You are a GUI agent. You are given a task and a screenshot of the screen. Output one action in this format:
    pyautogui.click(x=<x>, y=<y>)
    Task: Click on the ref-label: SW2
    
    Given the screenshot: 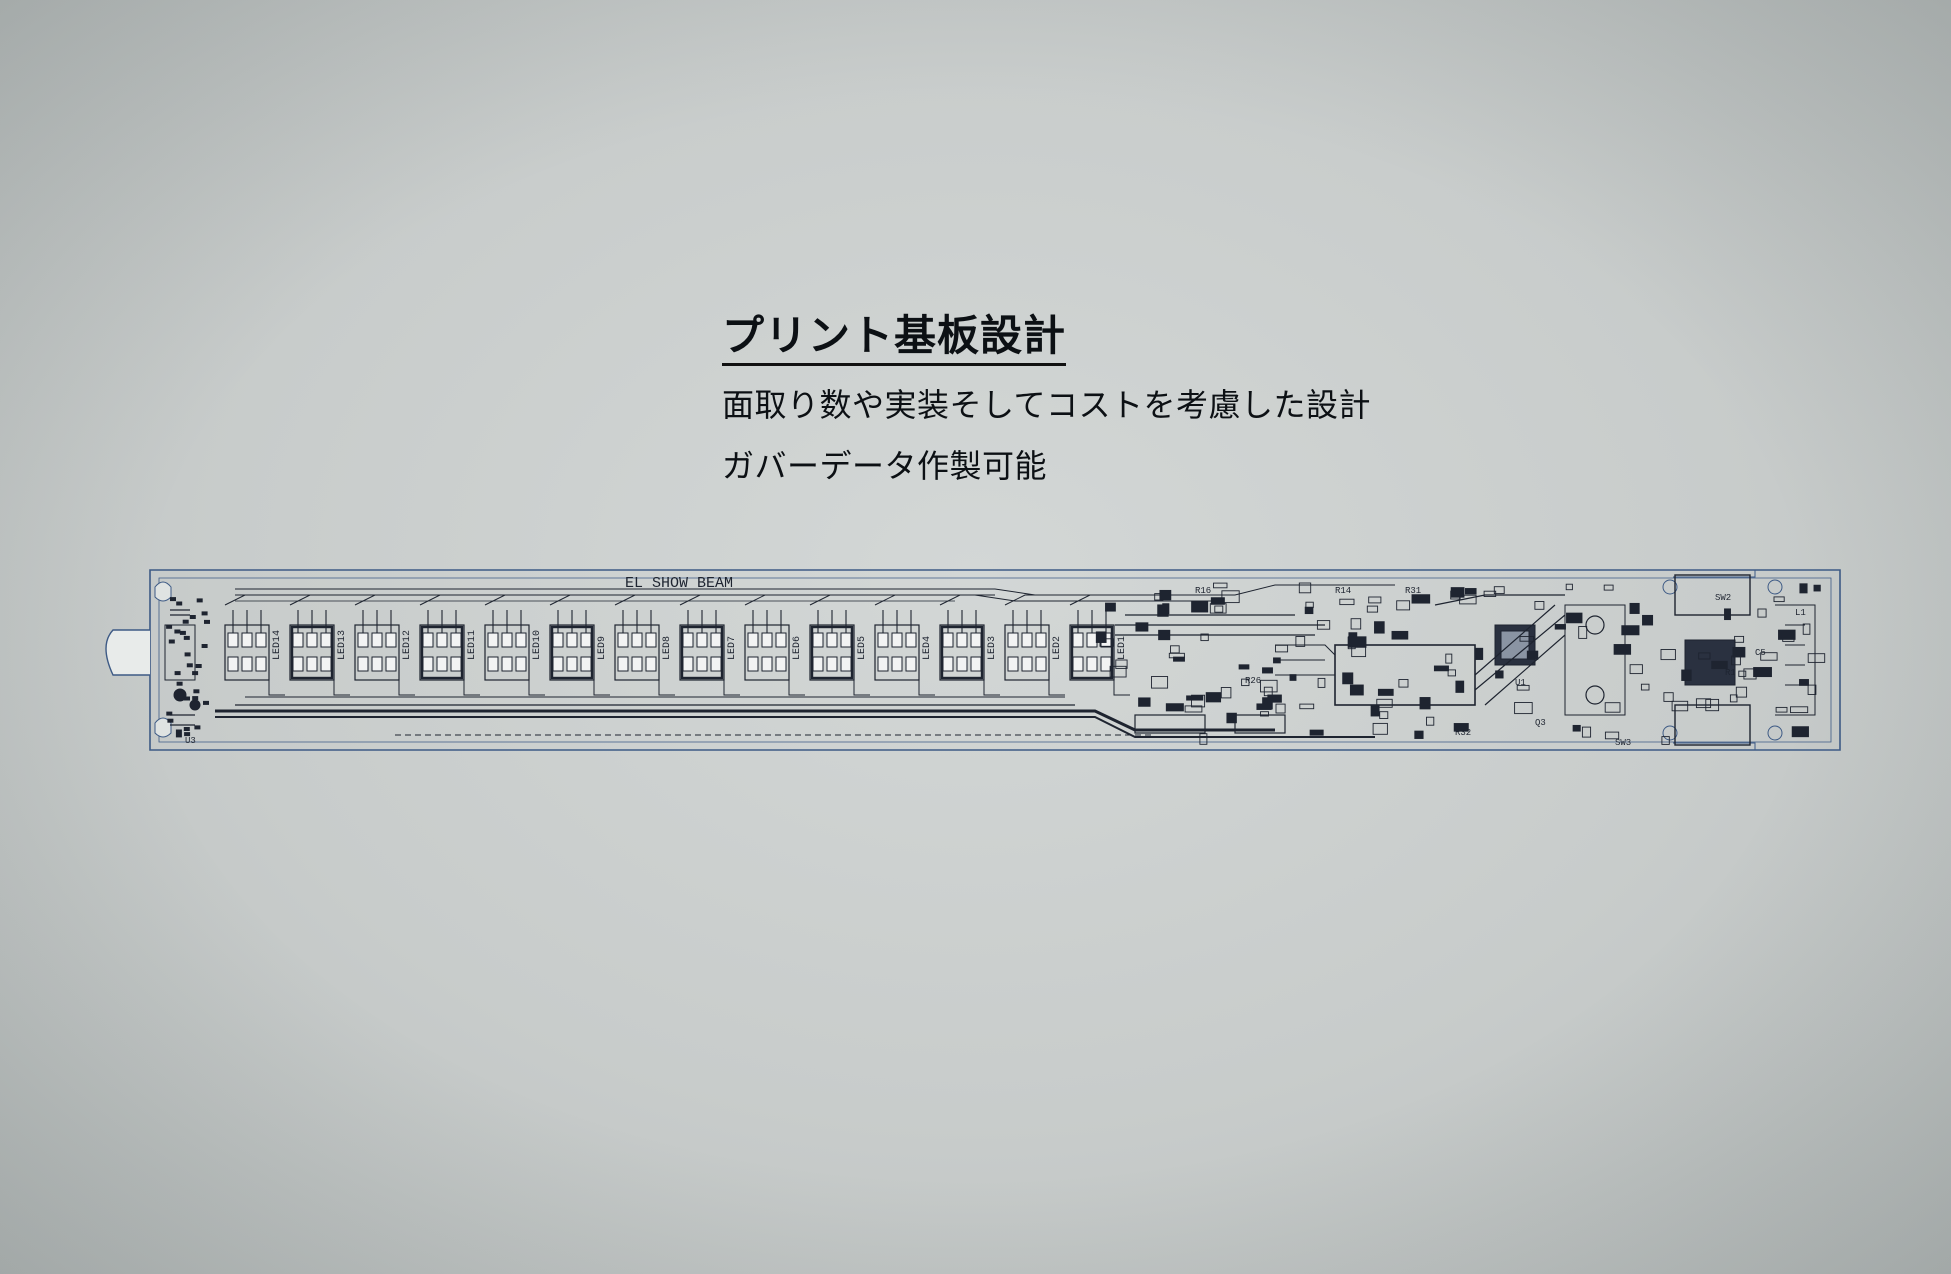 What is the action you would take?
    pyautogui.click(x=1723, y=598)
    